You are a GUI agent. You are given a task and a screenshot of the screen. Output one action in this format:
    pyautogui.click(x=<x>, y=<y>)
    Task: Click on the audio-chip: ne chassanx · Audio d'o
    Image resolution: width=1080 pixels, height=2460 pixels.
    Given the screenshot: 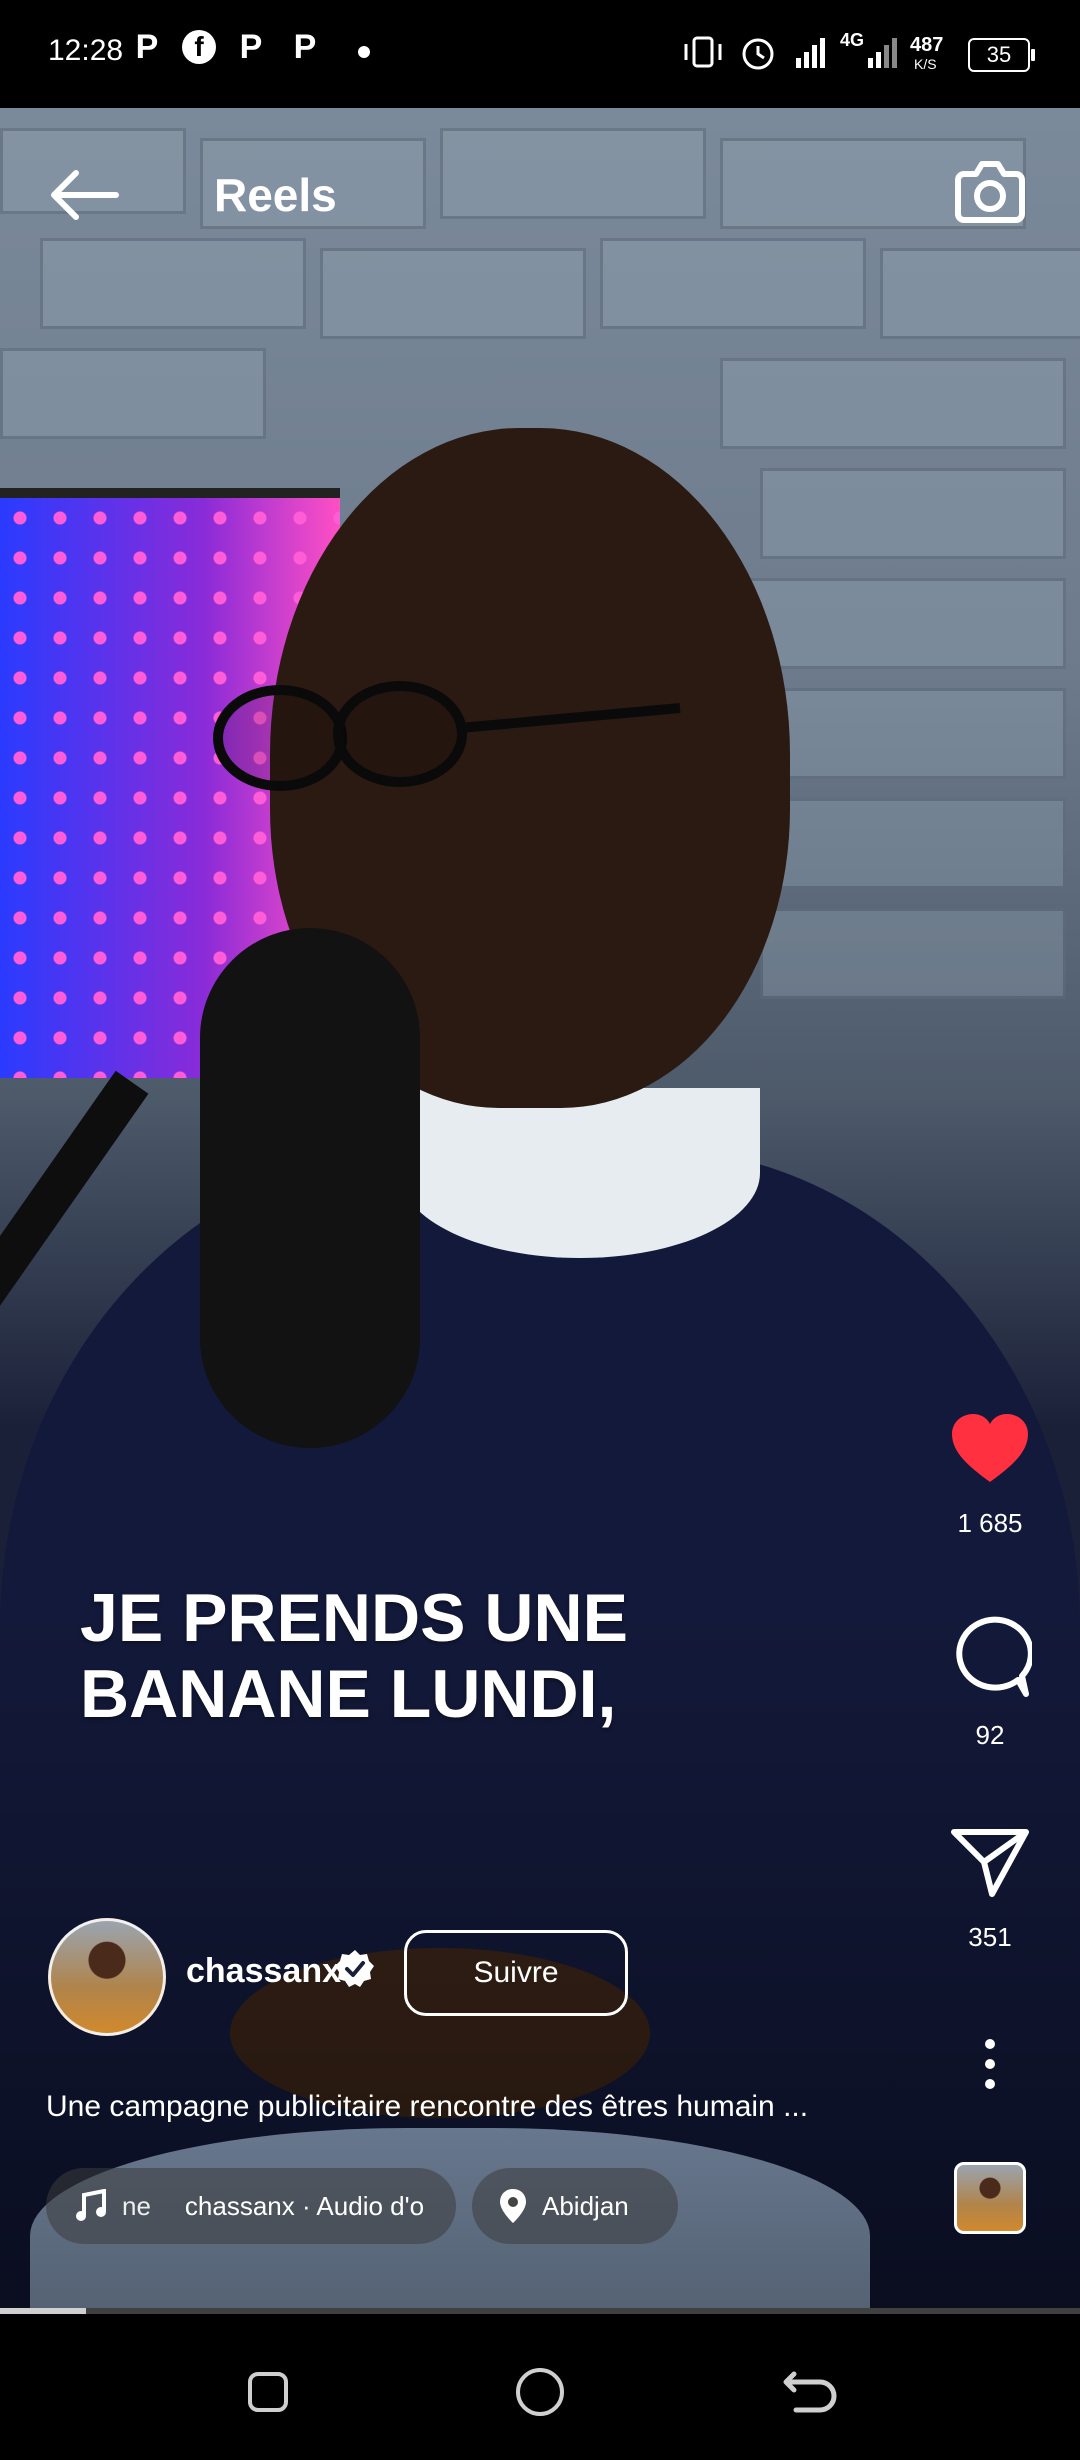 What is the action you would take?
    pyautogui.click(x=251, y=2206)
    